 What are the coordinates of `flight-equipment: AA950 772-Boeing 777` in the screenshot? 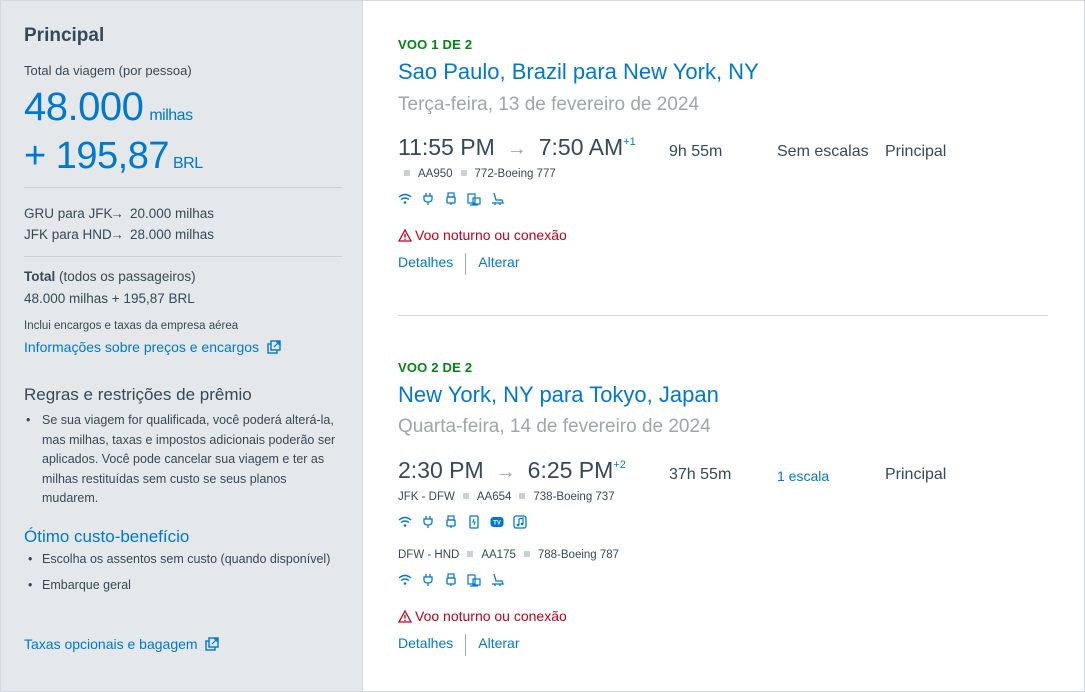 It's located at (477, 174).